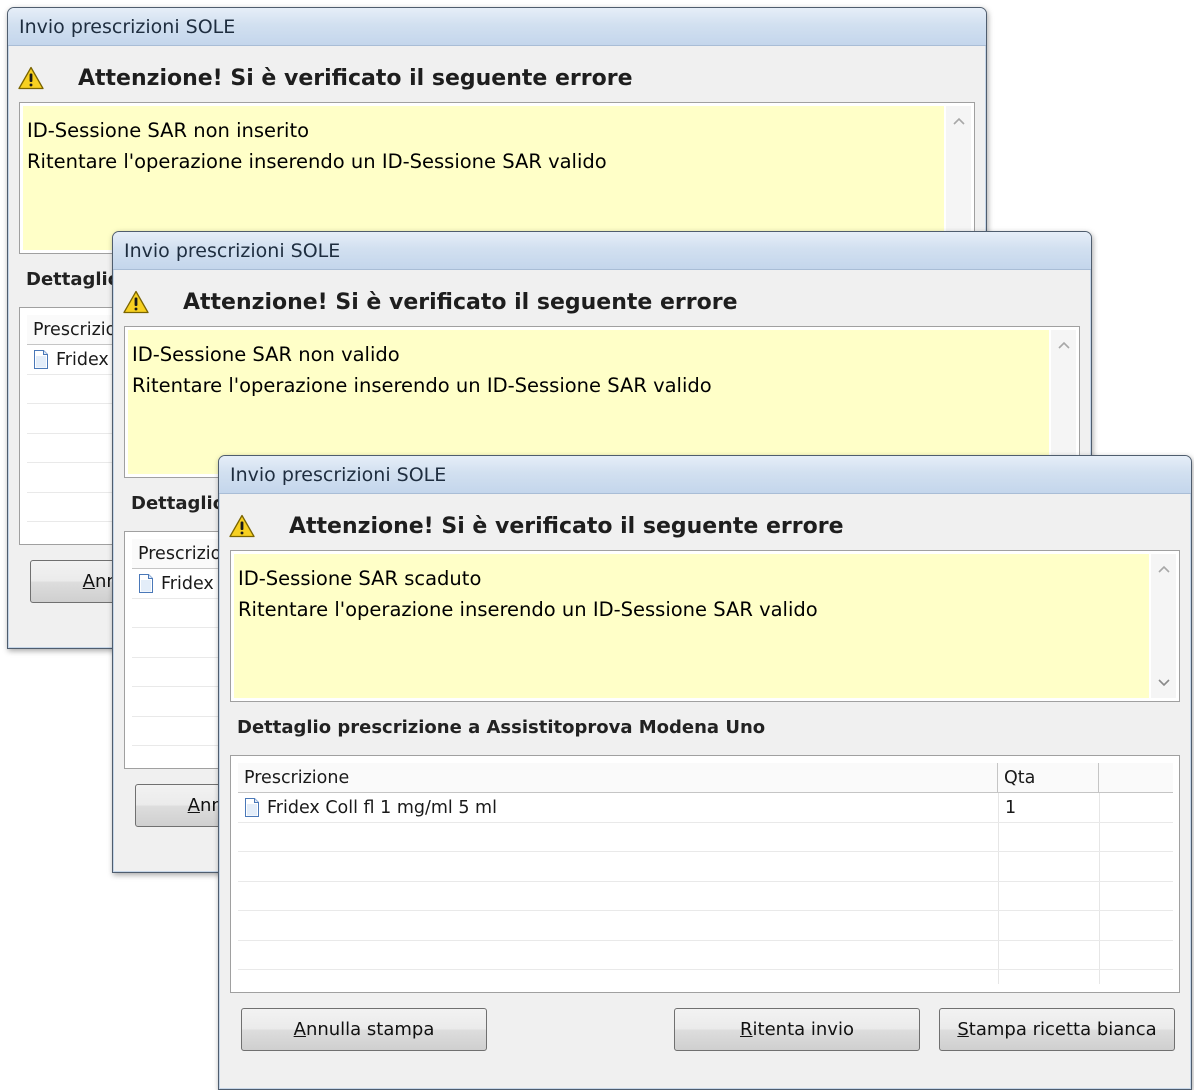 Image resolution: width=1194 pixels, height=1090 pixels. I want to click on error-message-line: ID-Sessione SAR non valido, so click(266, 354).